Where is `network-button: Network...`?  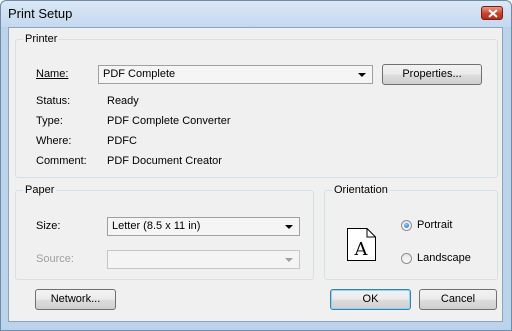
network-button: Network... is located at coordinates (75, 299).